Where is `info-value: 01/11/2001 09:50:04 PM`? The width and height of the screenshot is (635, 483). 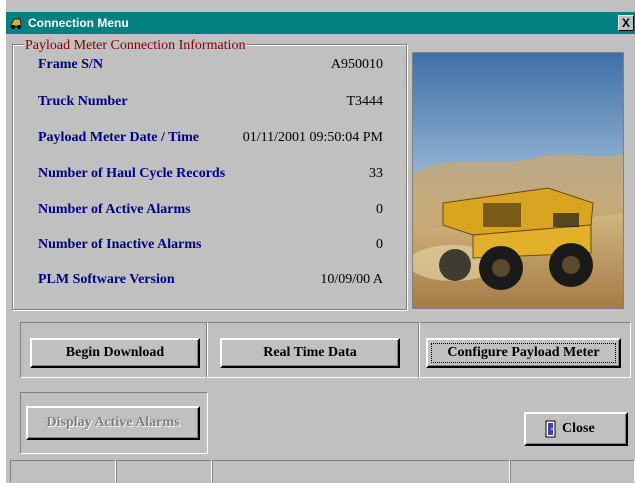 info-value: 01/11/2001 09:50:04 PM is located at coordinates (312, 137).